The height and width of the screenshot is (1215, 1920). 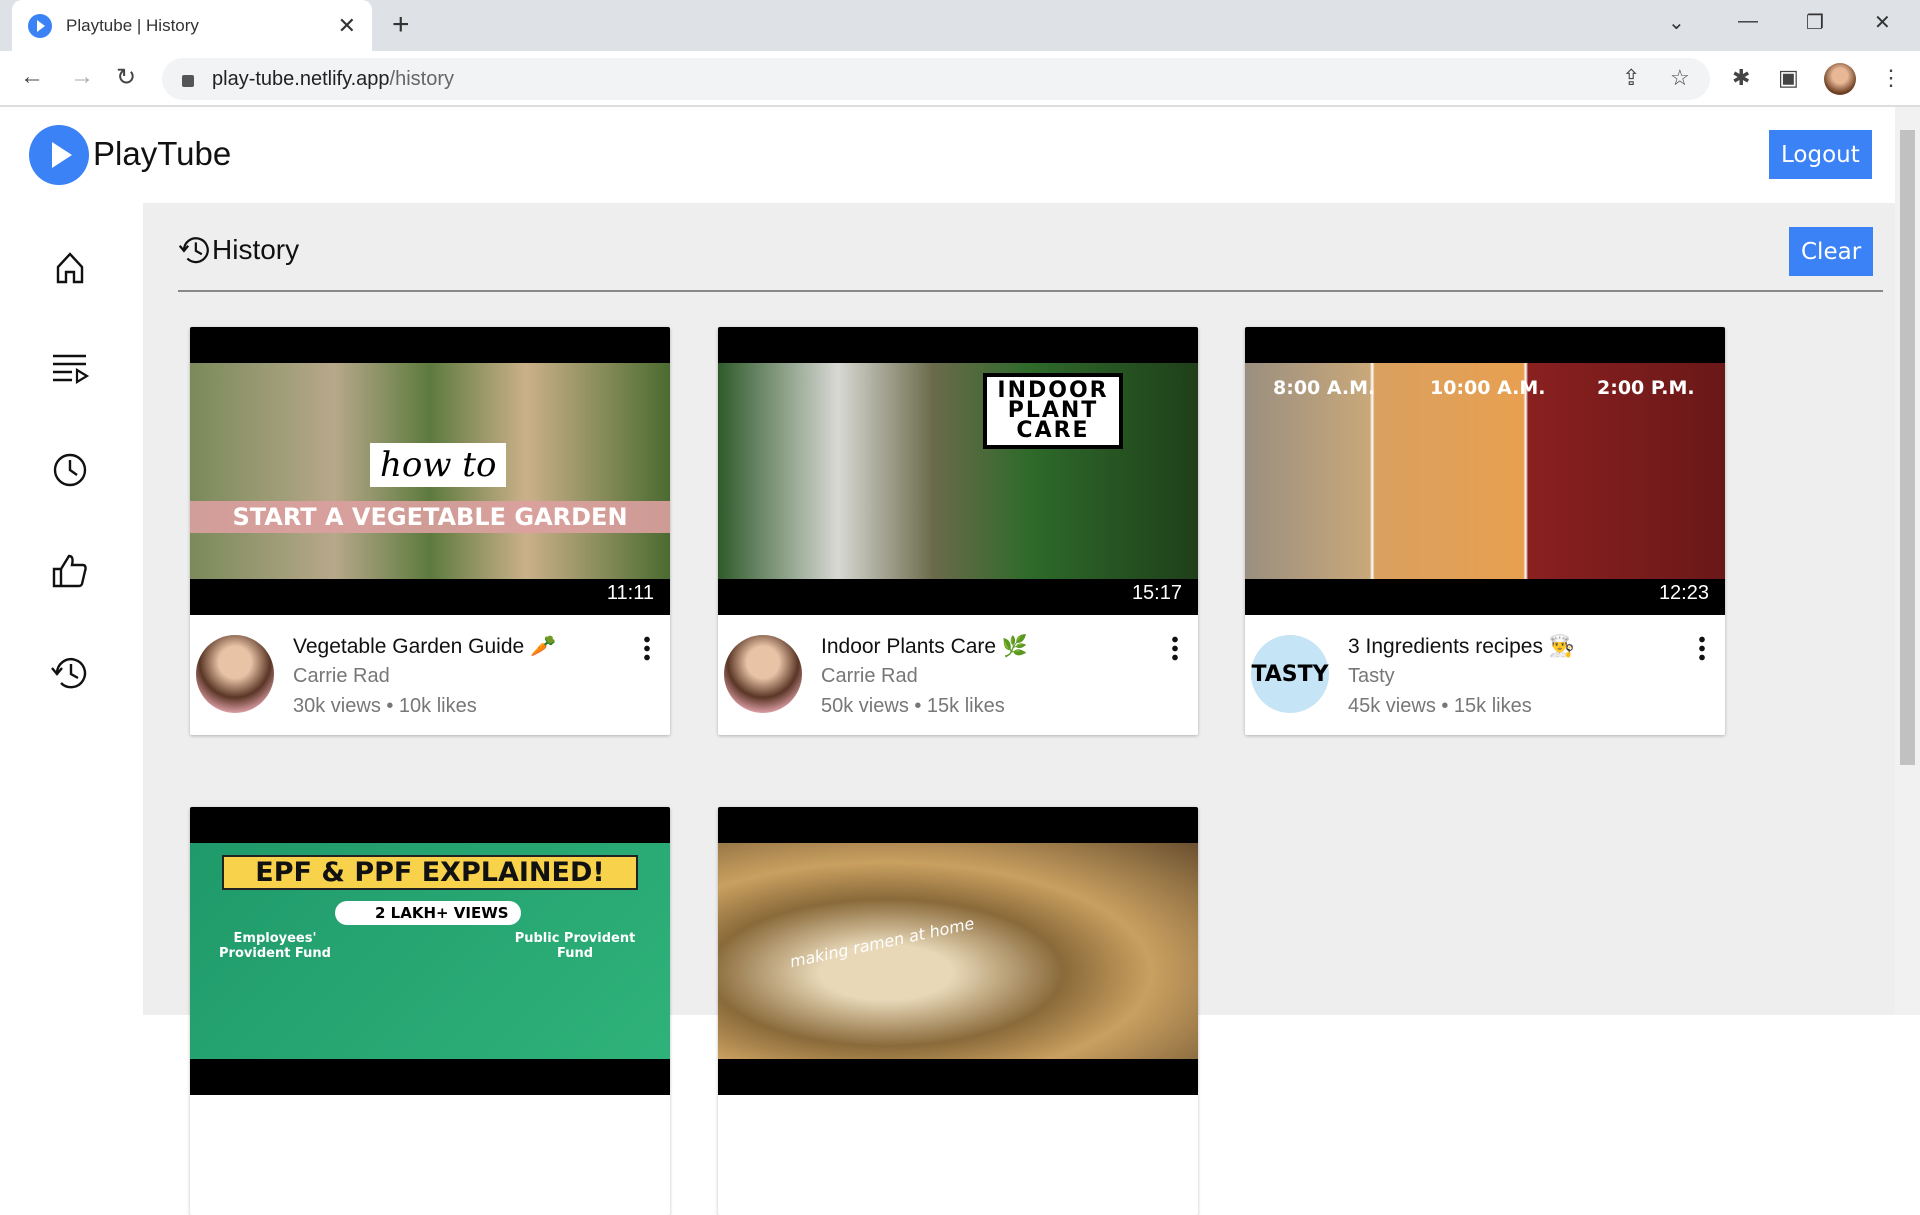 I want to click on liked-icon, so click(x=70, y=571).